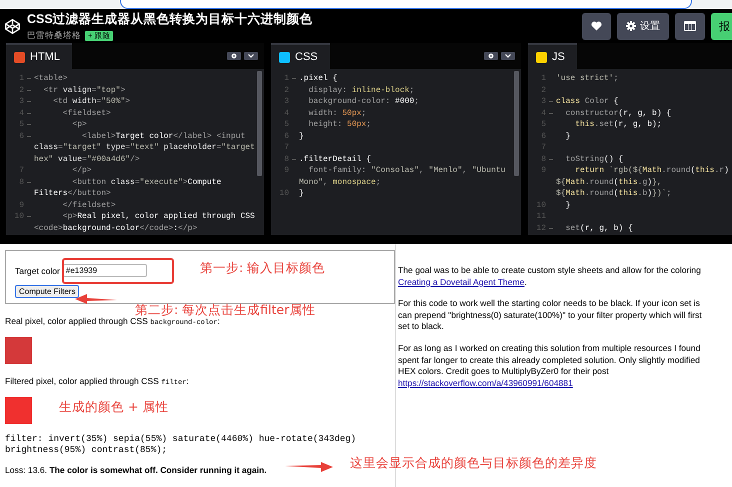 This screenshot has height=487, width=732. What do you see at coordinates (54, 36) in the screenshot?
I see `author-name: 巴雷特桑塔格` at bounding box center [54, 36].